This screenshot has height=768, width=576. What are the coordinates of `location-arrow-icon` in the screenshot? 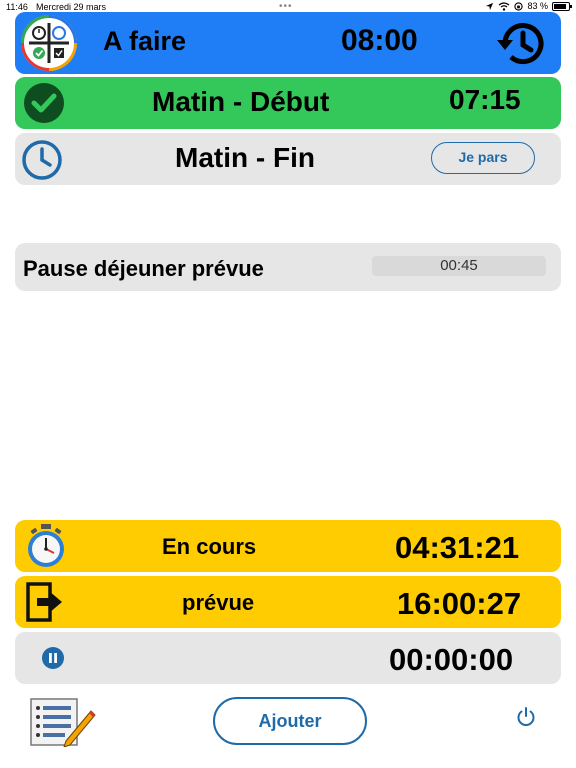 It's located at (490, 6).